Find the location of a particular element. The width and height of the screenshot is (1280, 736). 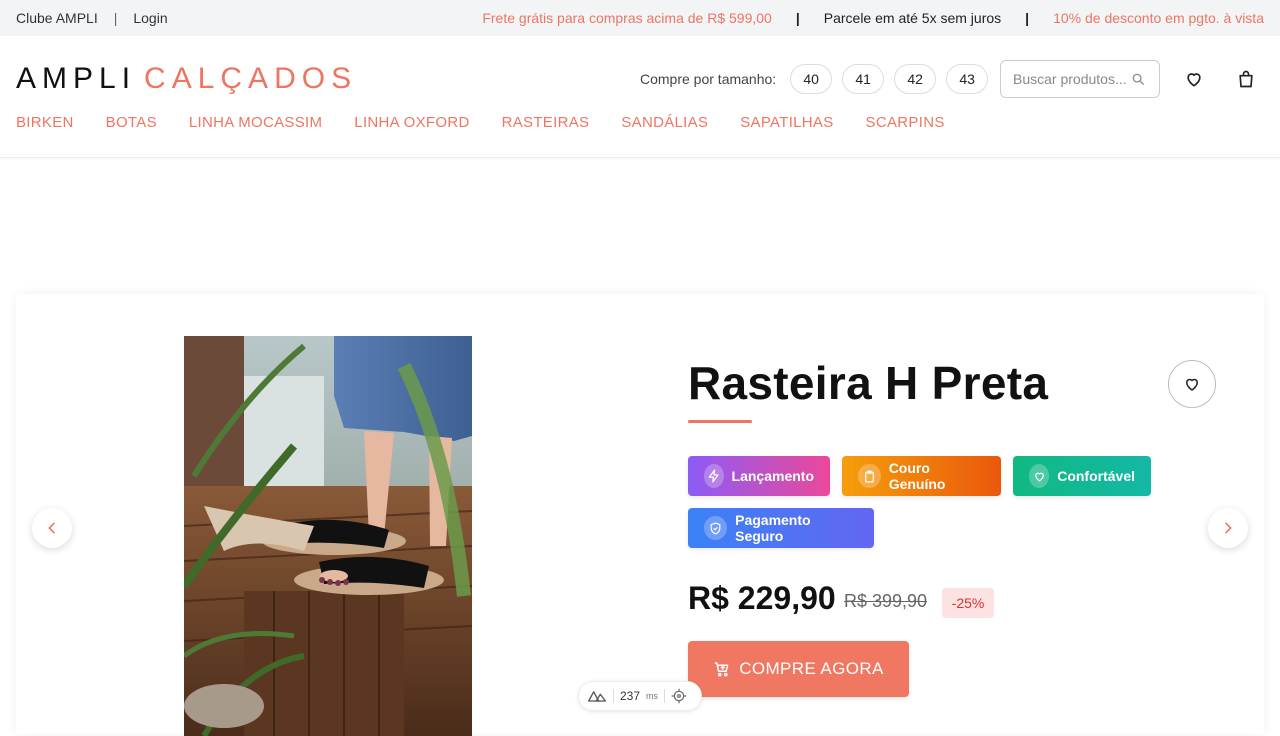

product-photo-illustration is located at coordinates (328, 536).